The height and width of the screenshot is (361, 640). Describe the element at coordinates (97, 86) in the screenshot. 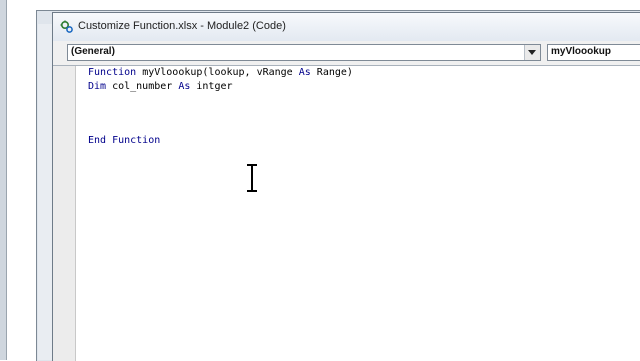

I see `keyword: Dim` at that location.